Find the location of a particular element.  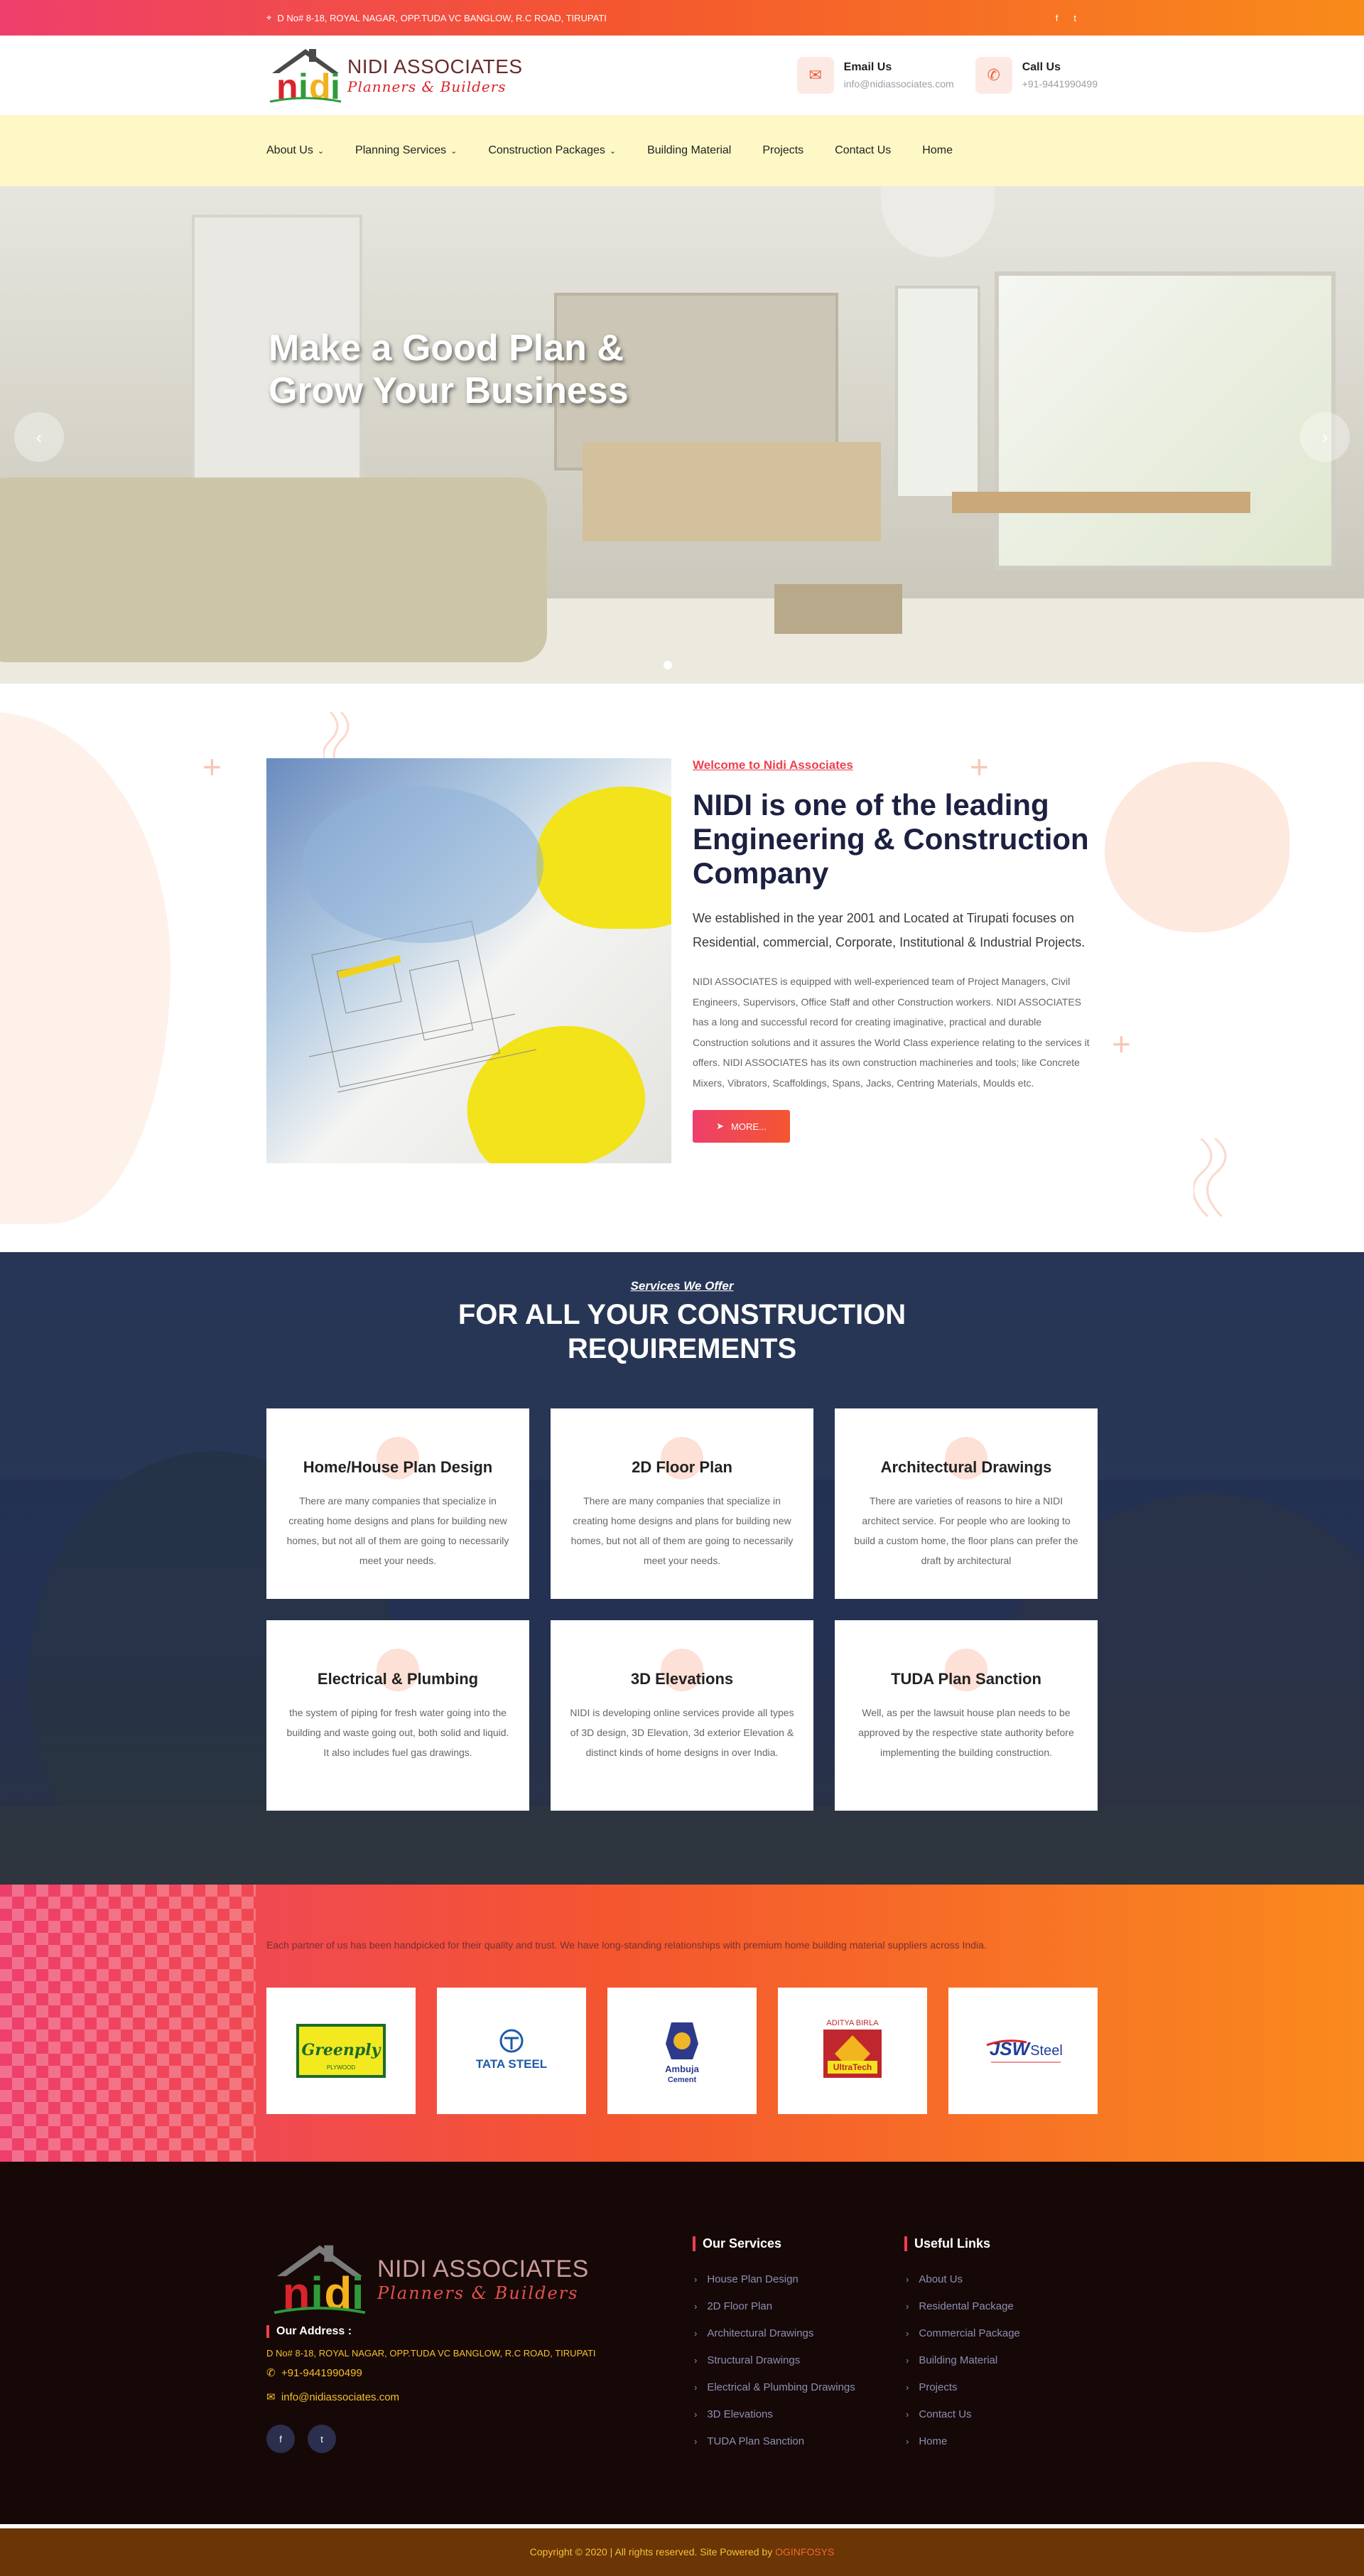

footer-service-link: › Structural Drawings is located at coordinates (774, 2359).